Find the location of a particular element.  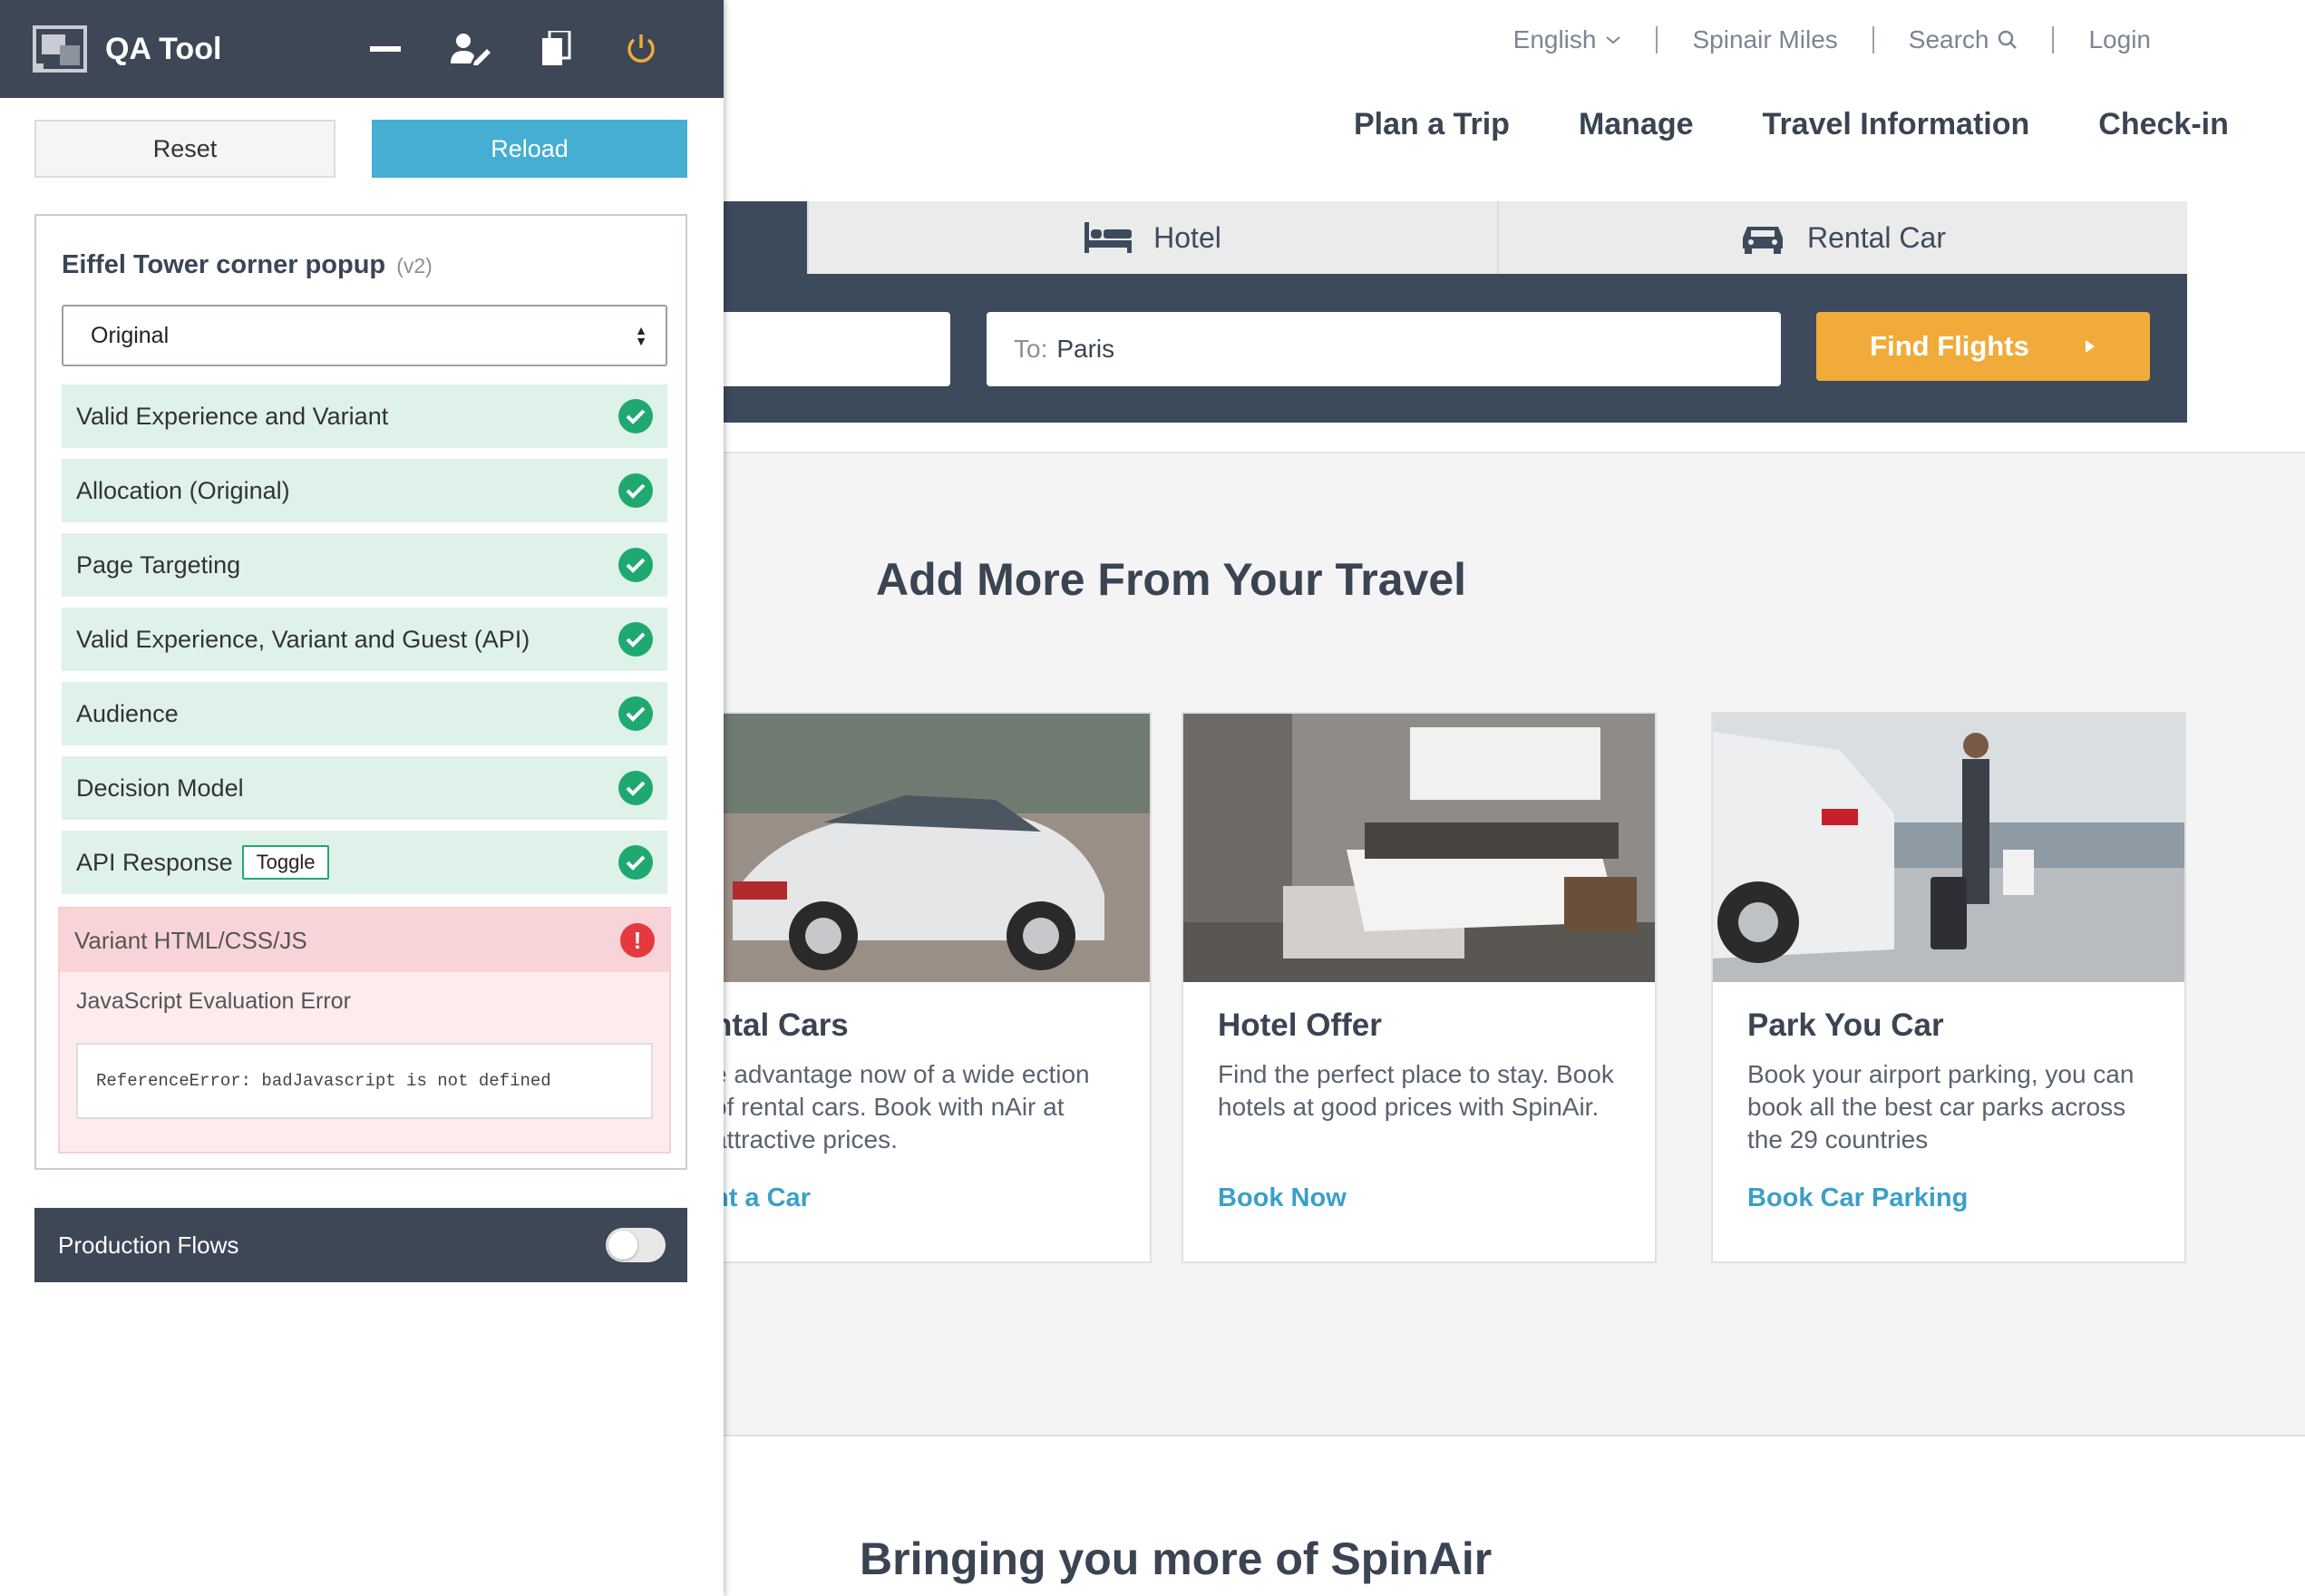

miles-link: Spinair Miles is located at coordinates (1764, 39).